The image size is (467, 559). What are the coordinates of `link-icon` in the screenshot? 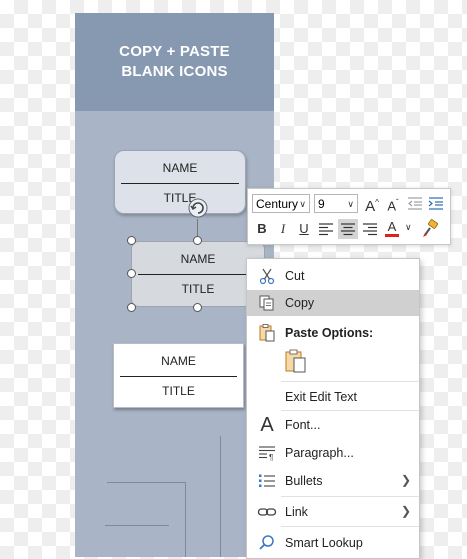 It's located at (267, 512).